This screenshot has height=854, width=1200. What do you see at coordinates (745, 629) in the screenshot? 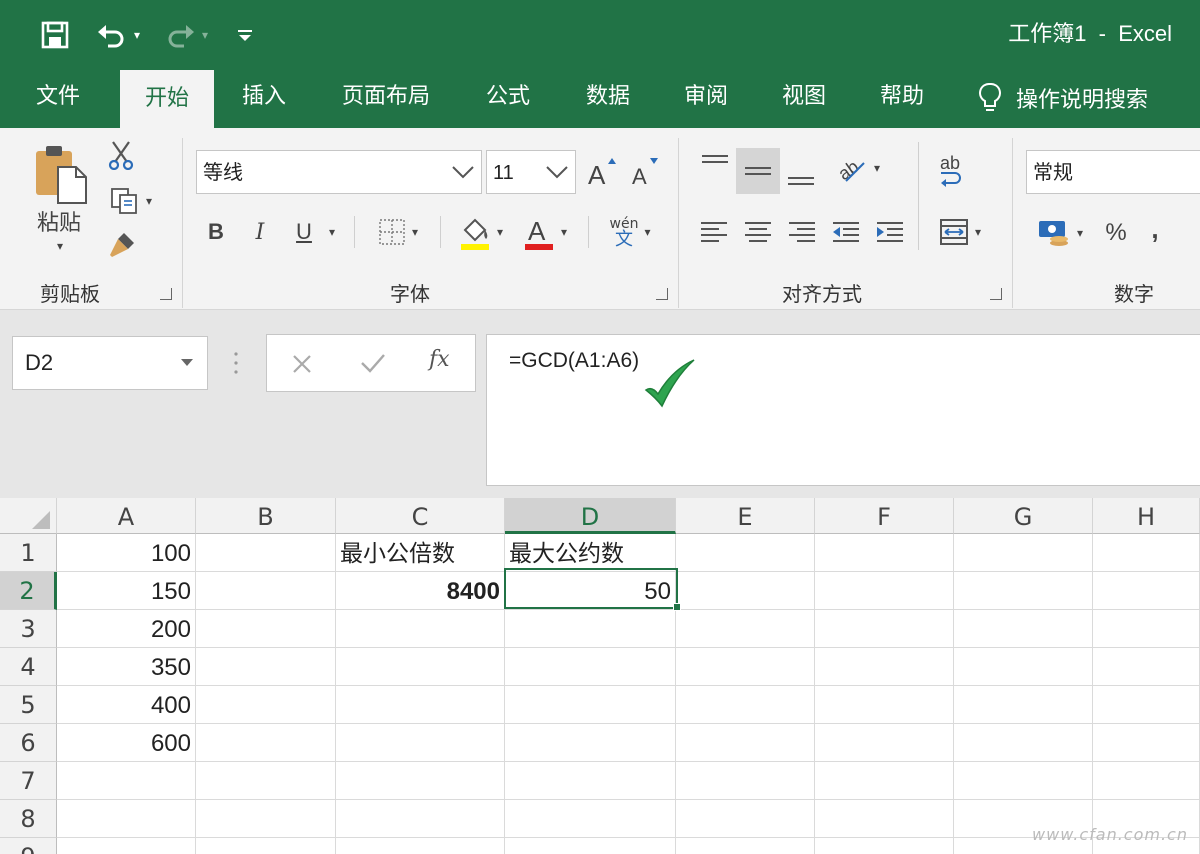
I see `cell-e3` at bounding box center [745, 629].